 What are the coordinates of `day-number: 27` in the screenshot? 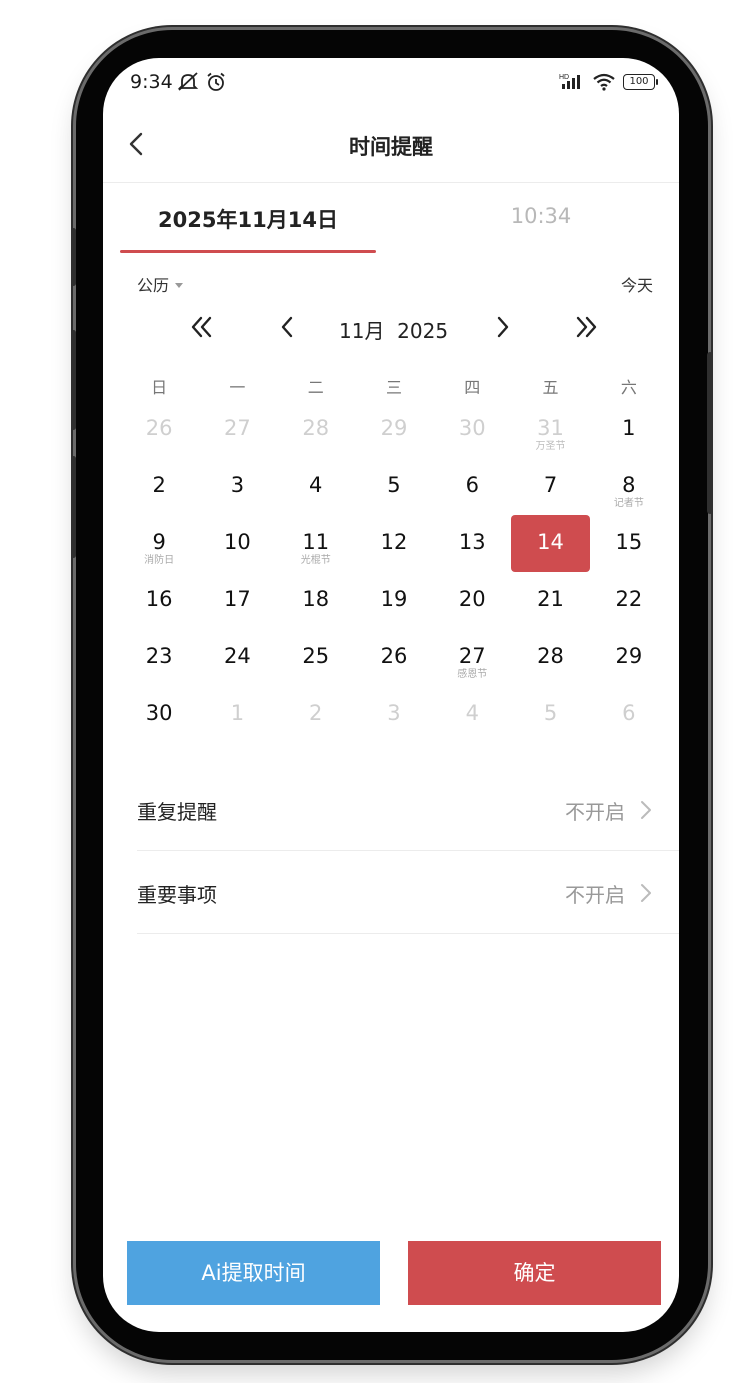 It's located at (237, 428).